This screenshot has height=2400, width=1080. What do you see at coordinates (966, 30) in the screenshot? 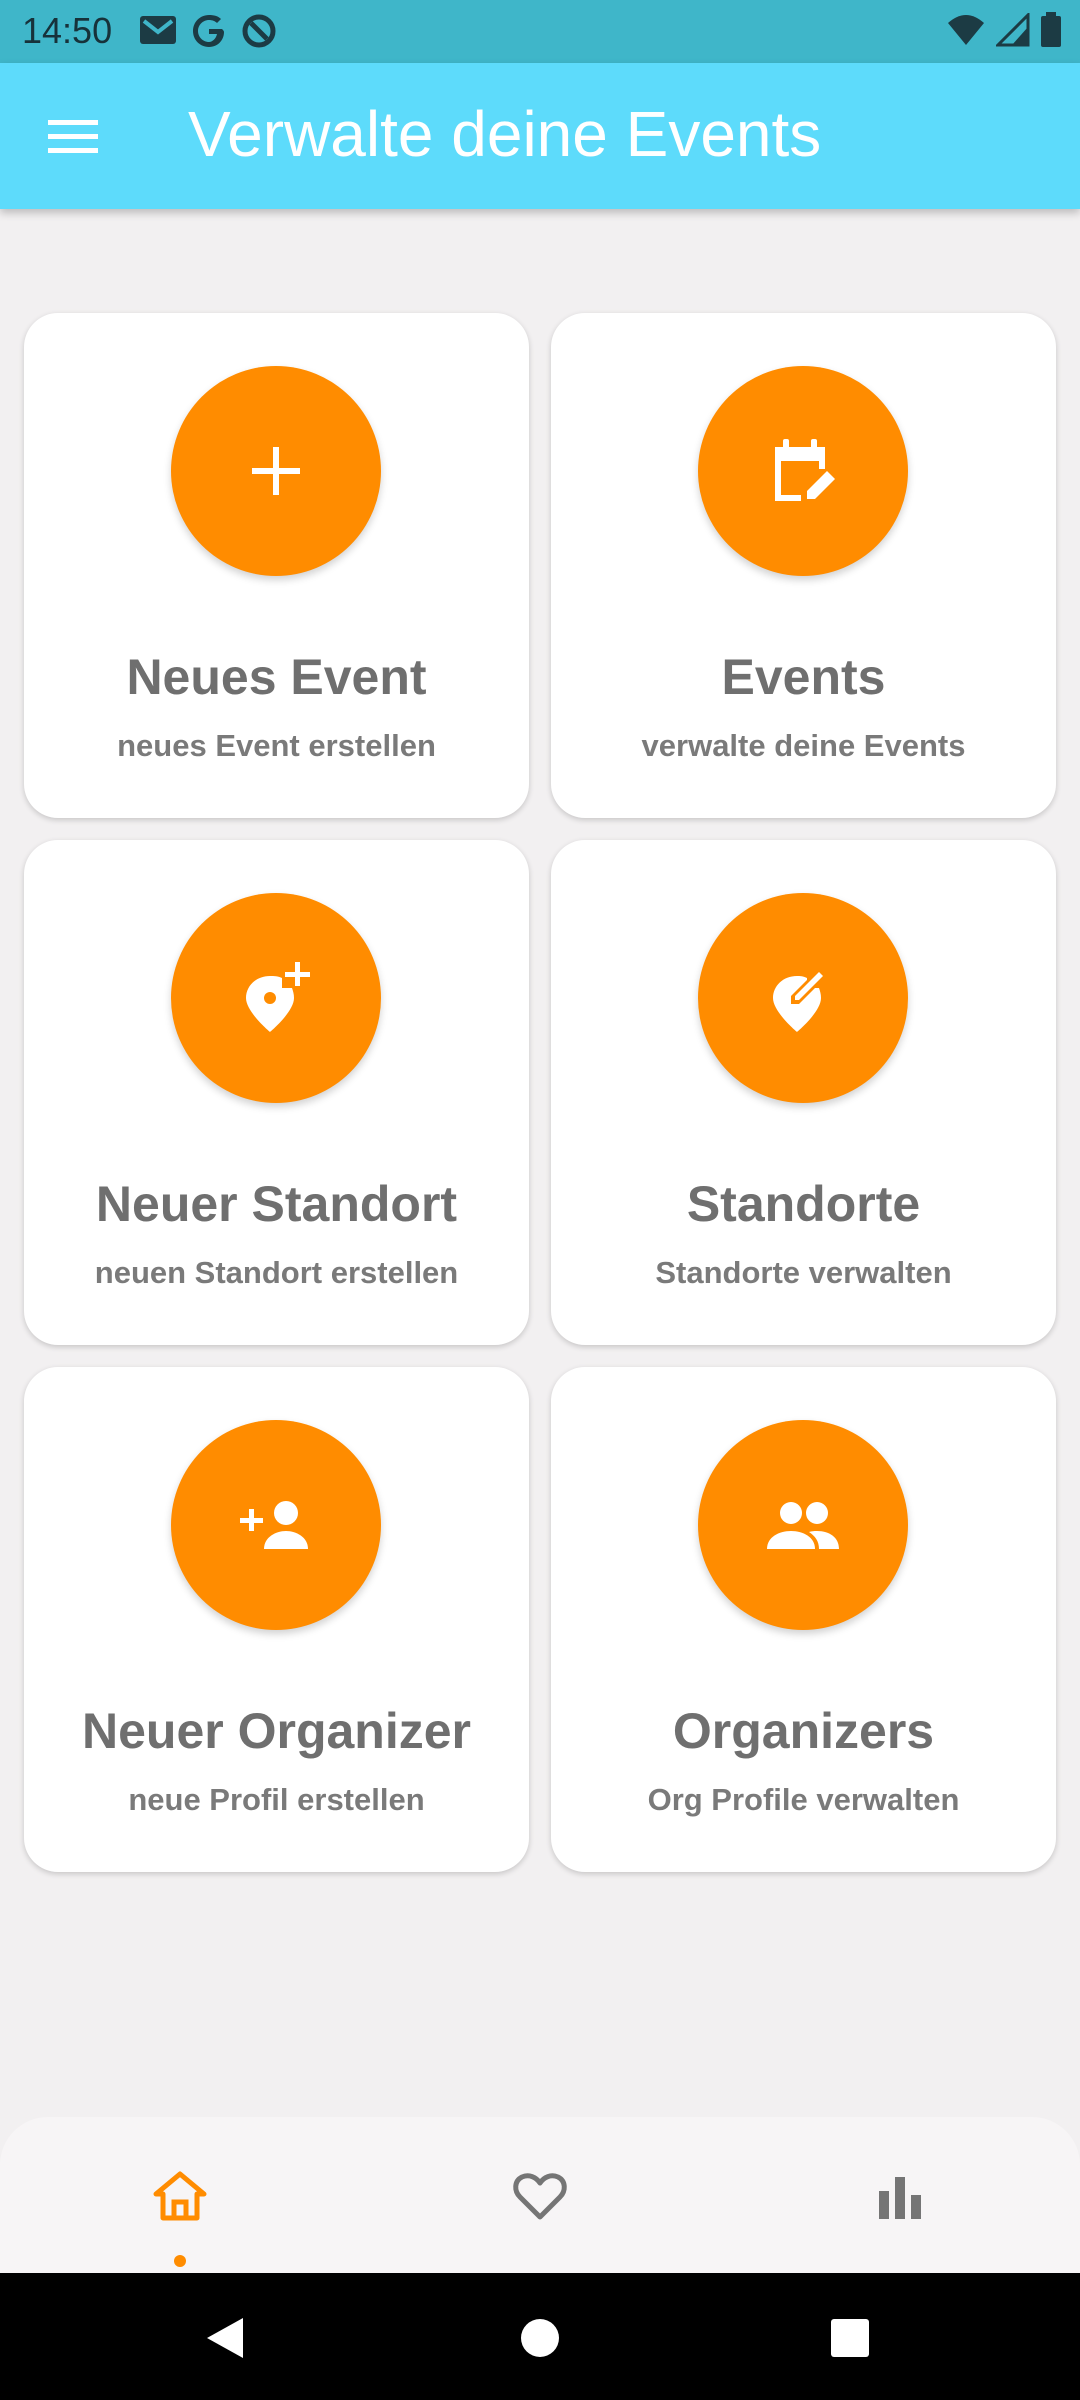
I see `wifi-icon` at bounding box center [966, 30].